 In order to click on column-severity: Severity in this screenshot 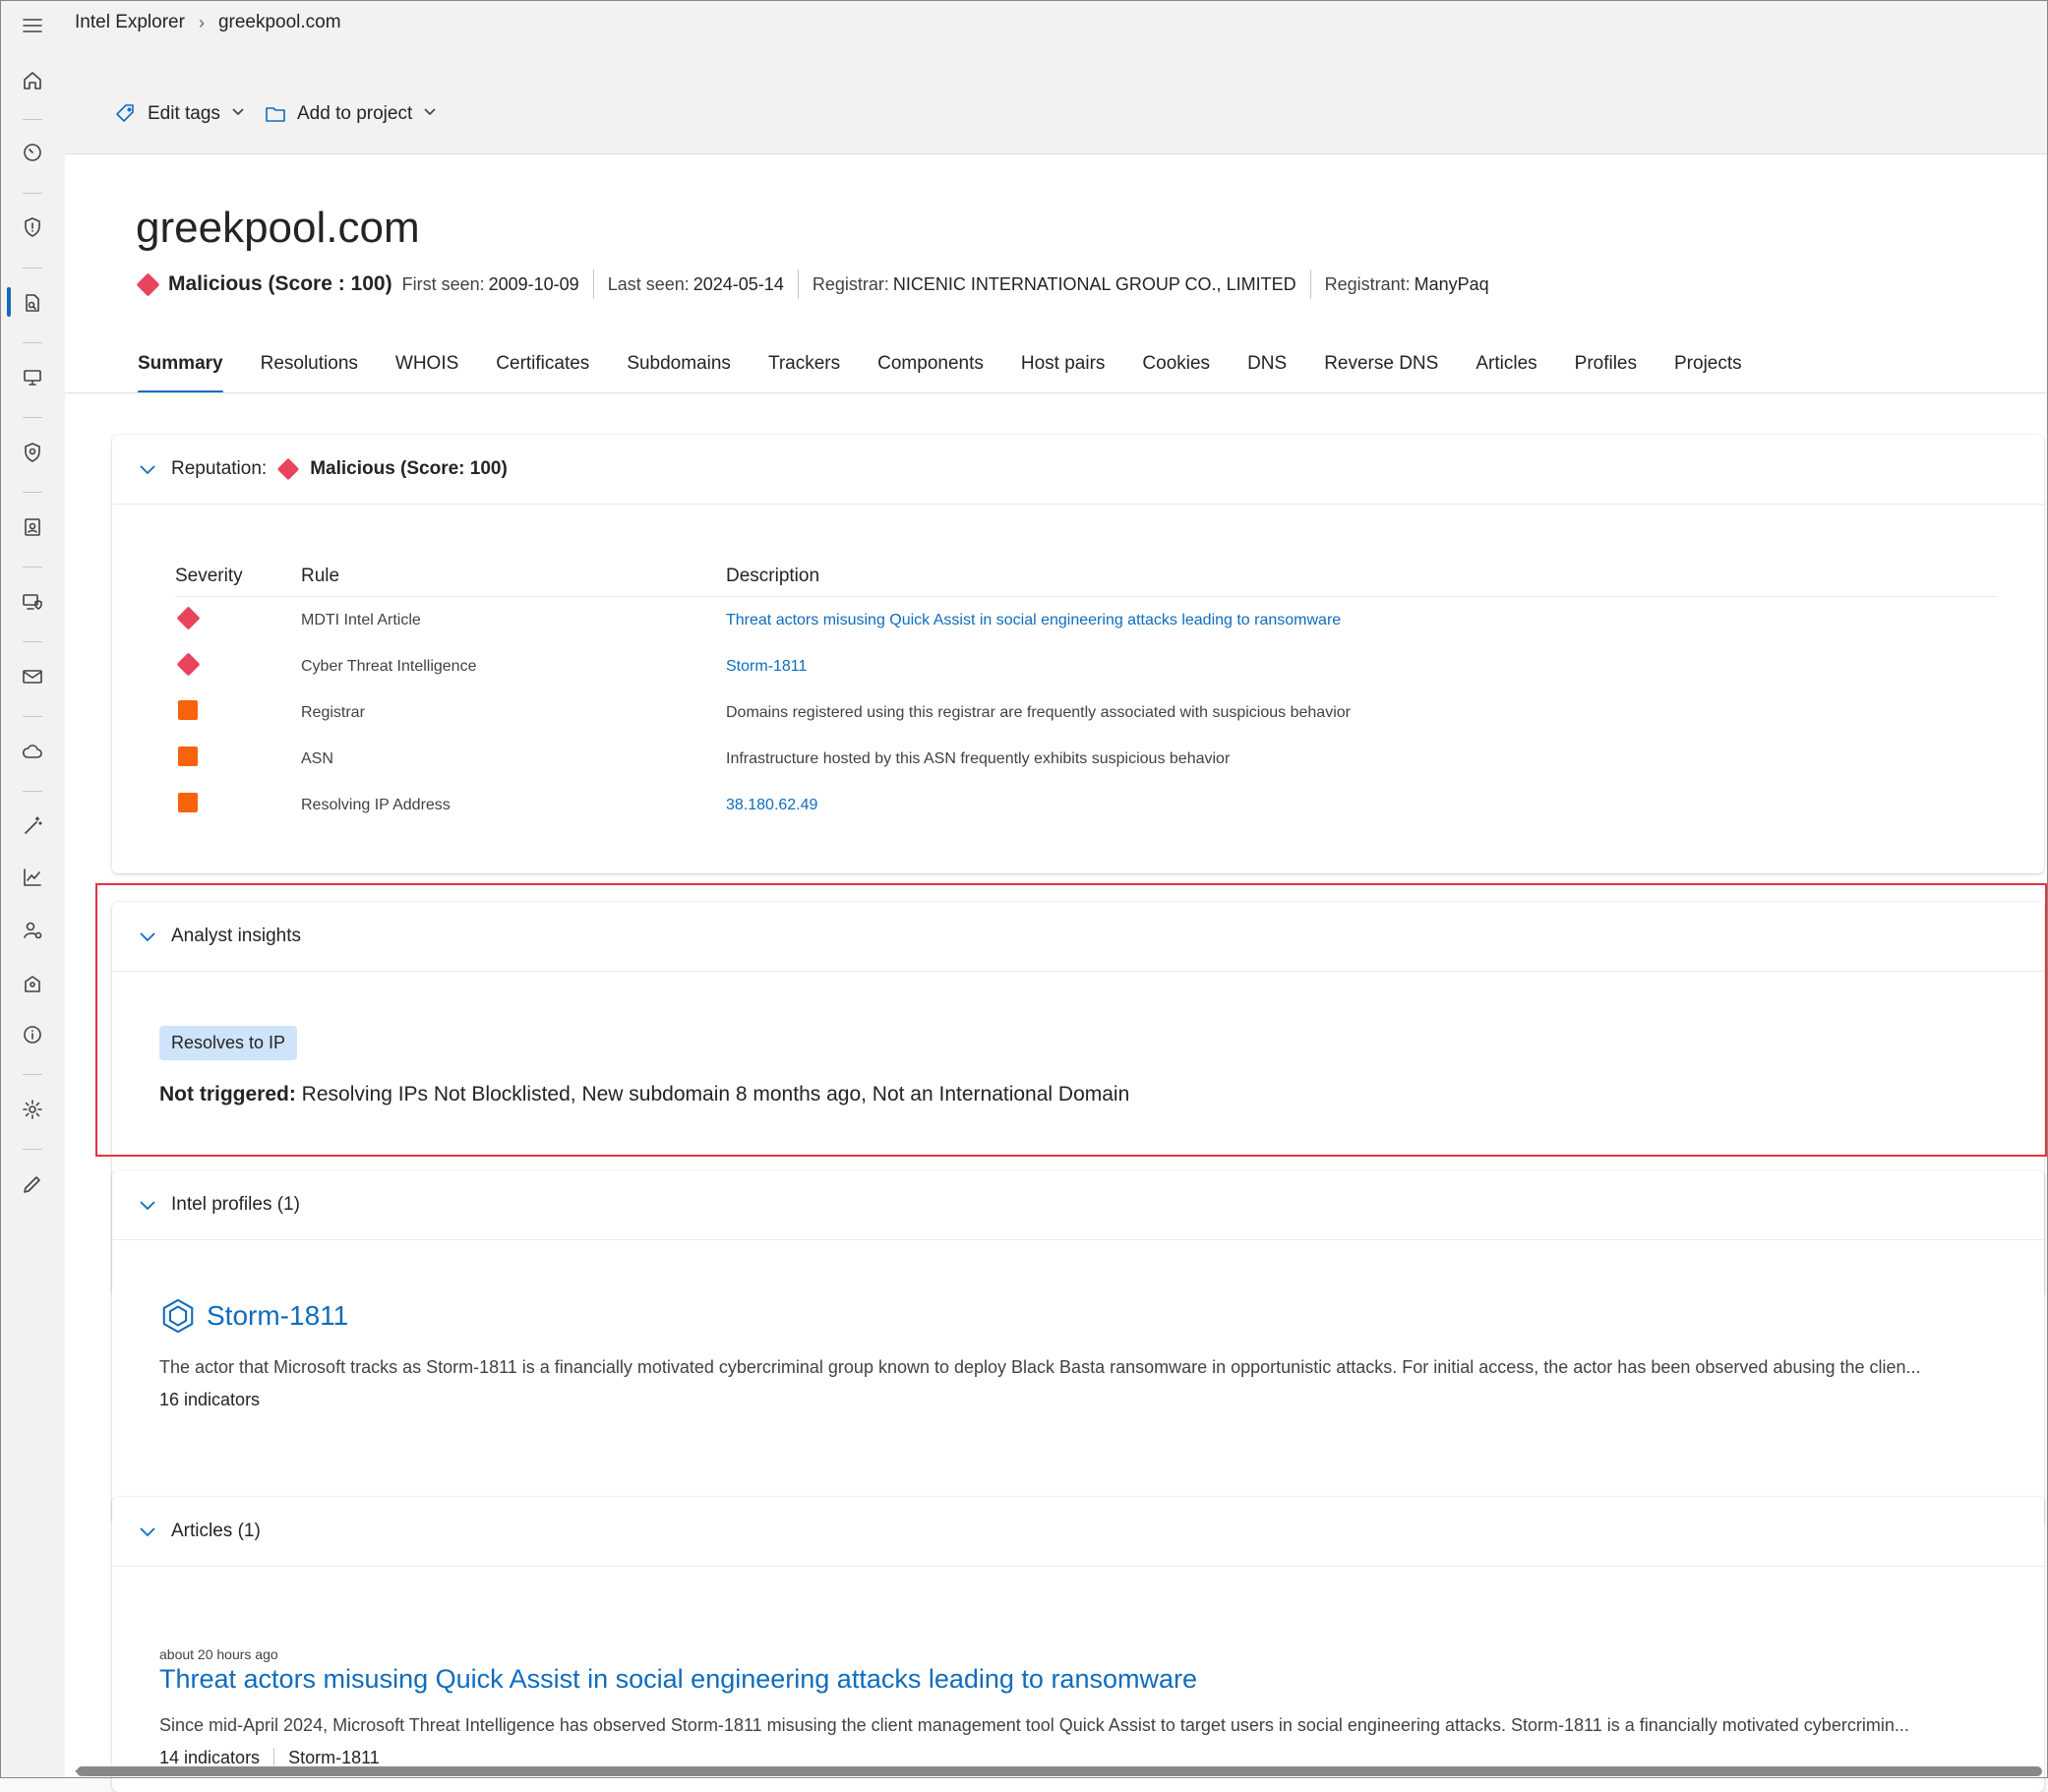, I will do `click(209, 576)`.